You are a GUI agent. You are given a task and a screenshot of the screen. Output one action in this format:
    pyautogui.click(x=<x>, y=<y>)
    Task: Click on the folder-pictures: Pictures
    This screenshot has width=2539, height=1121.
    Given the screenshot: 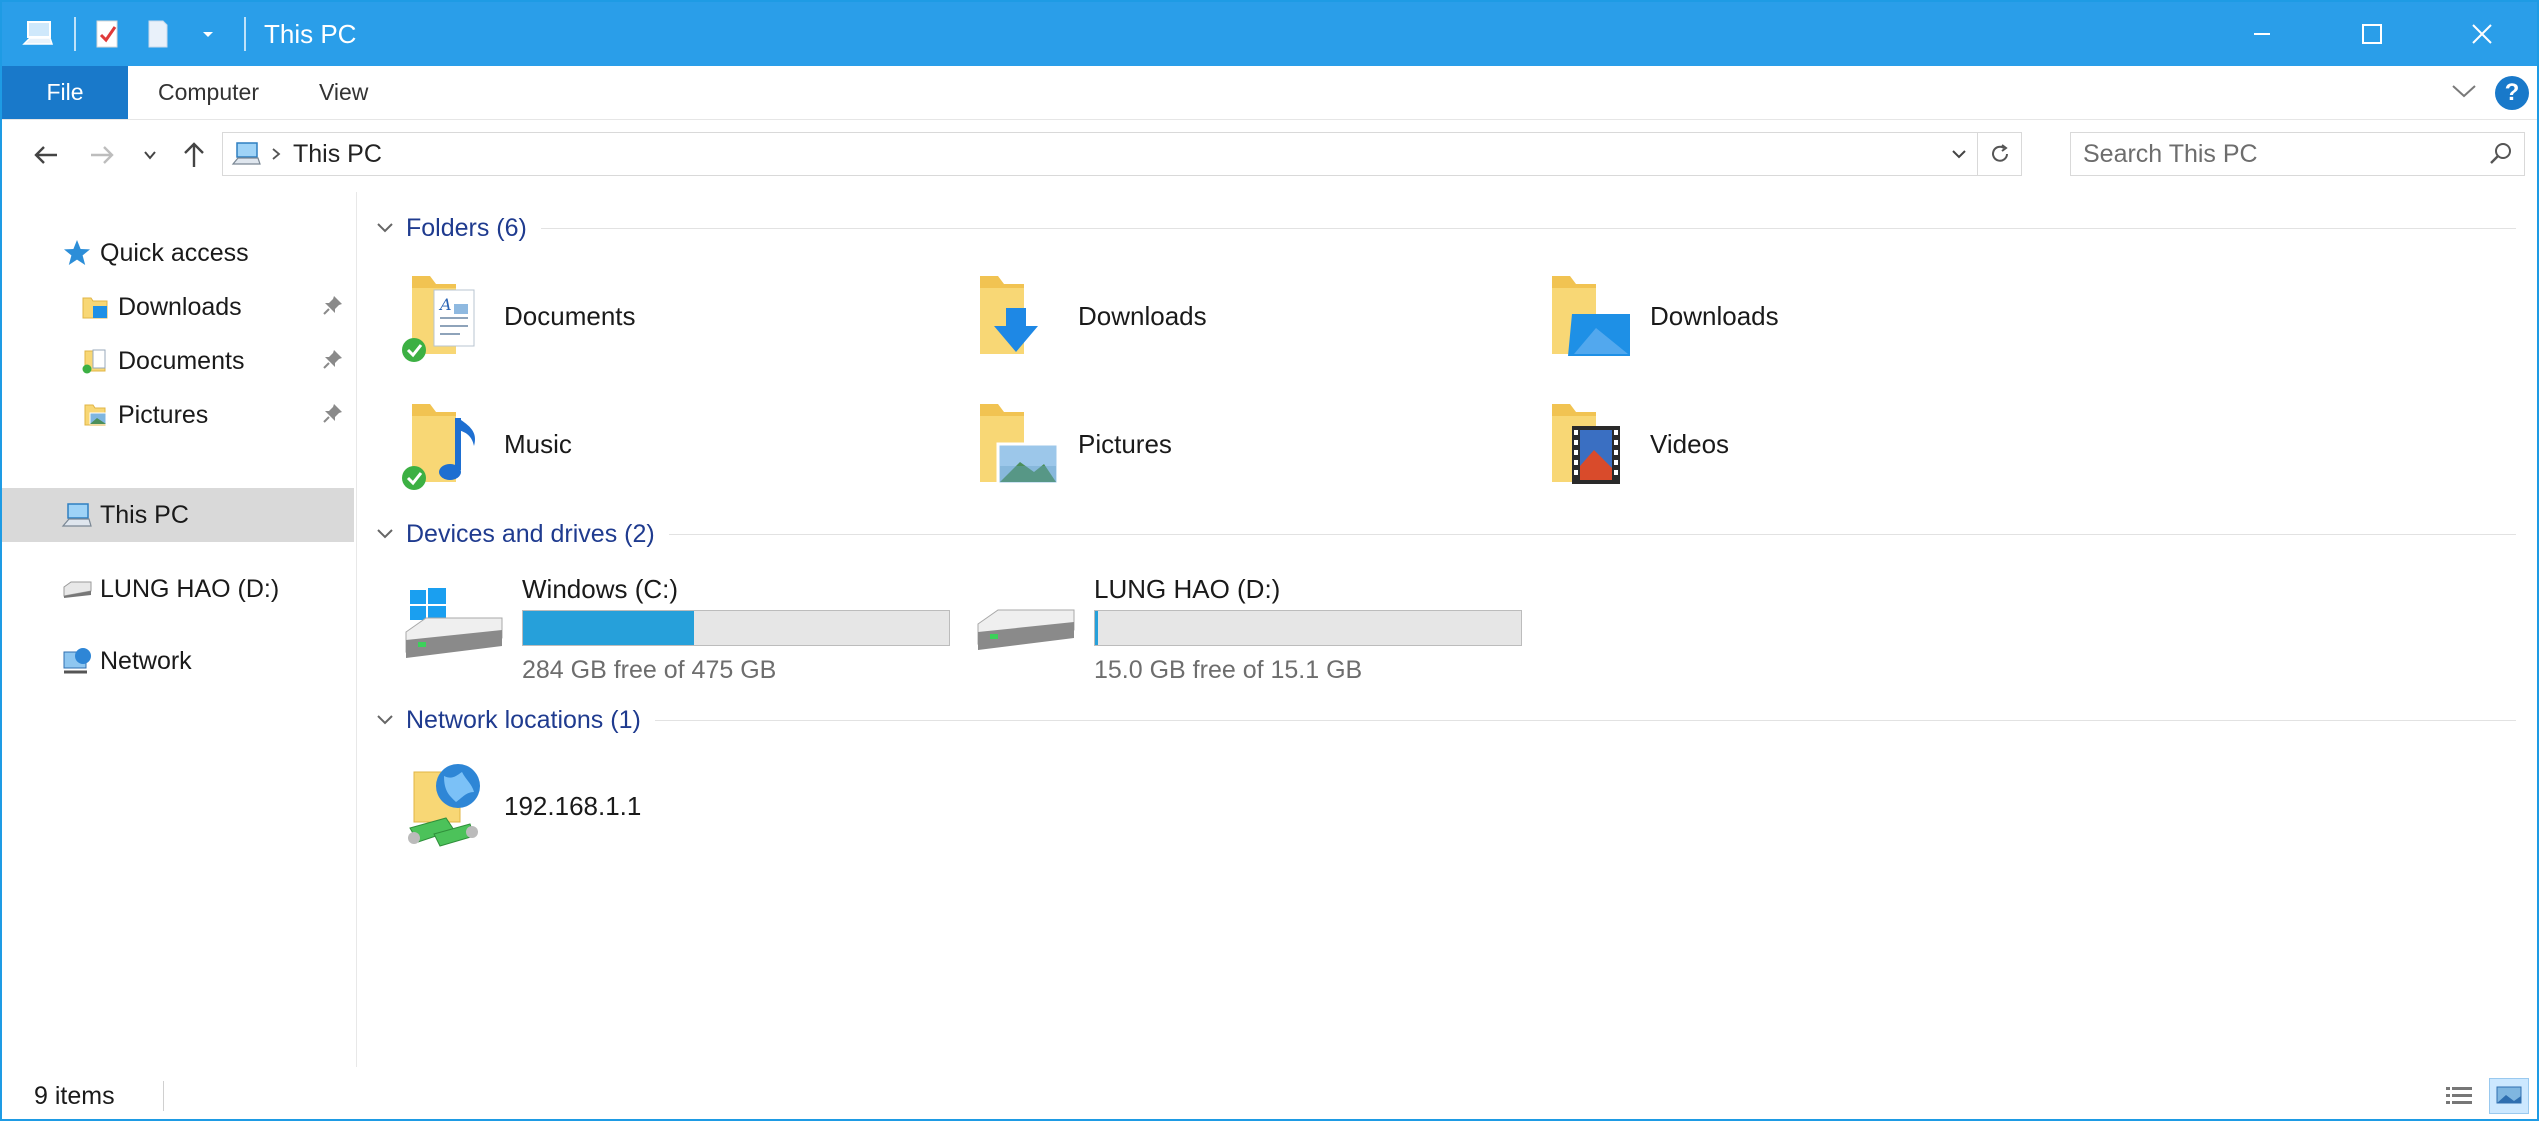 What is the action you would take?
    pyautogui.click(x=1073, y=444)
    